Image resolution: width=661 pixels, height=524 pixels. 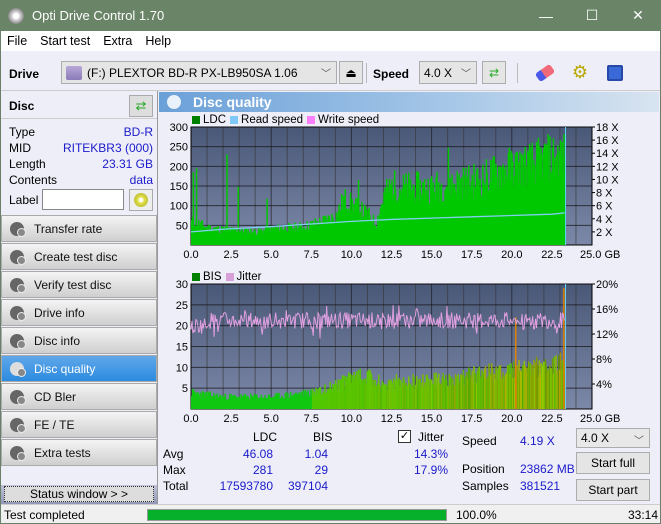 I want to click on refresh-button: ⇄, so click(x=494, y=72).